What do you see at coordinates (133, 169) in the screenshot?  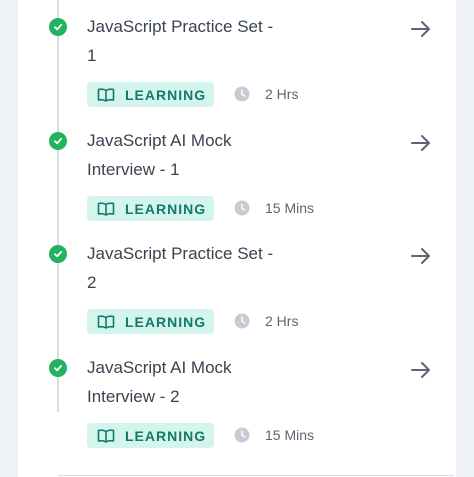 I see `item-title-line2: Interview - 1` at bounding box center [133, 169].